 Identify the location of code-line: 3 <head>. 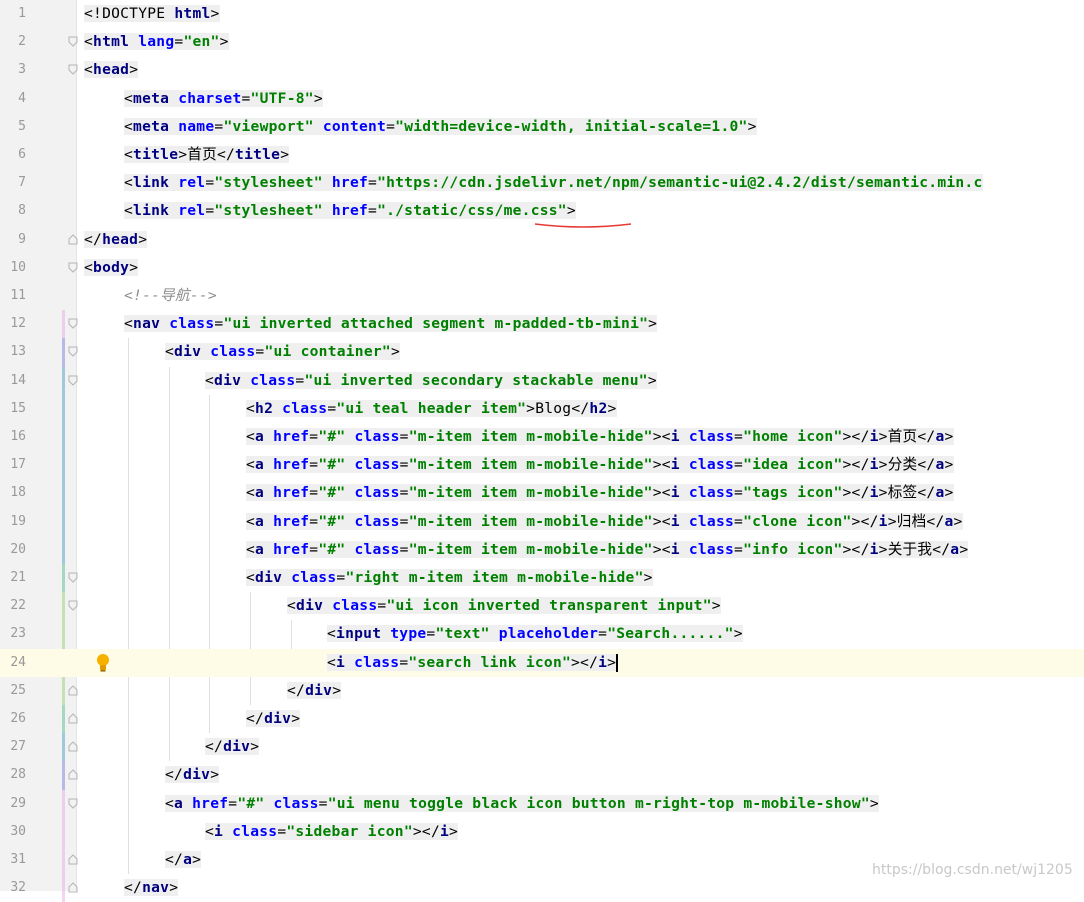
(542, 70).